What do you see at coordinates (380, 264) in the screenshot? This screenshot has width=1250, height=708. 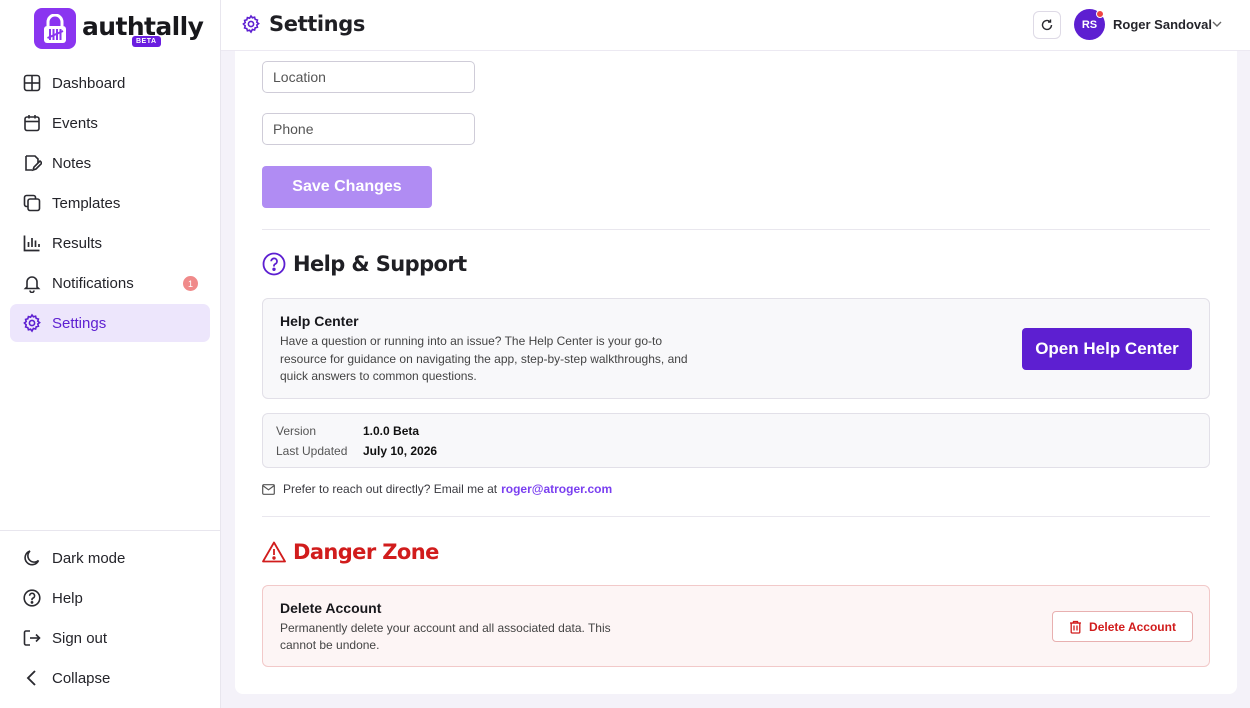 I see `help-section-title: Help & Support` at bounding box center [380, 264].